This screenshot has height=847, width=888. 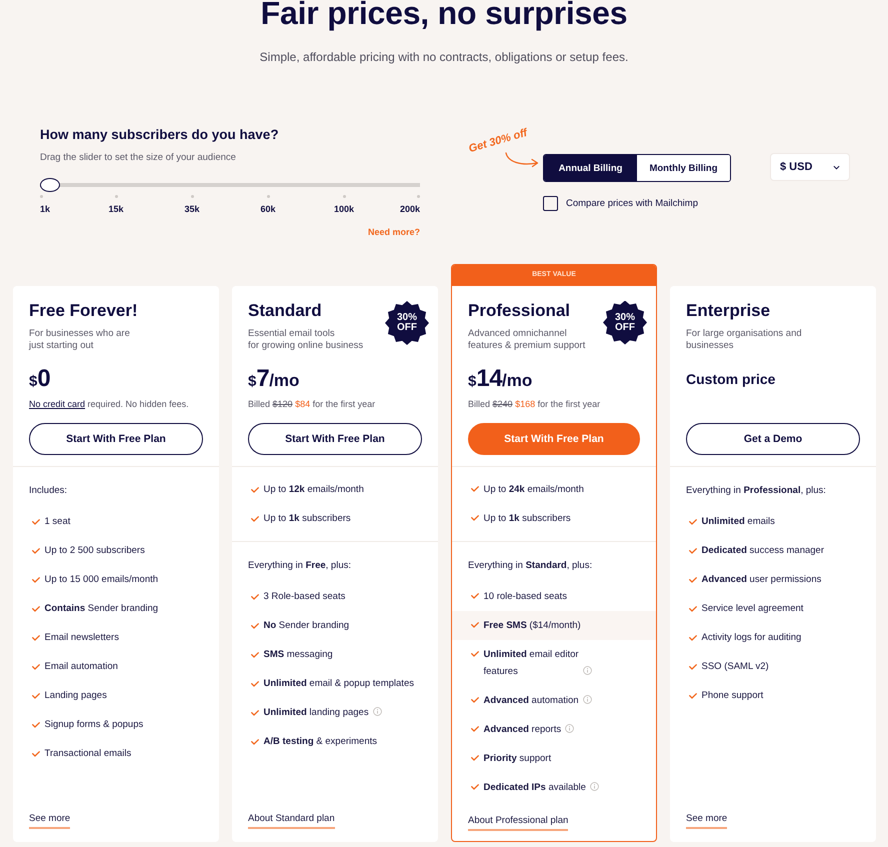 What do you see at coordinates (192, 209) in the screenshot?
I see `tick-label: 35k` at bounding box center [192, 209].